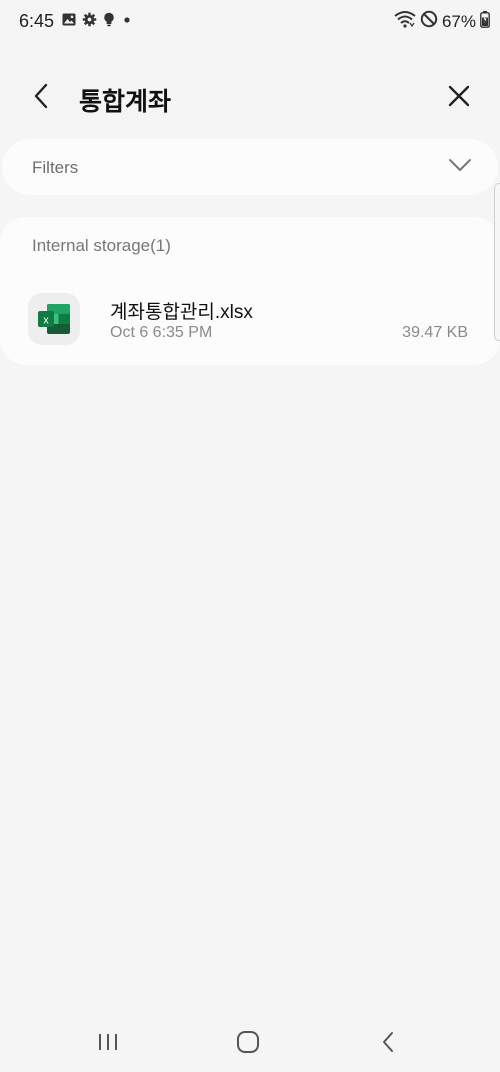 The height and width of the screenshot is (1072, 500). I want to click on filters-label: Filters, so click(55, 167).